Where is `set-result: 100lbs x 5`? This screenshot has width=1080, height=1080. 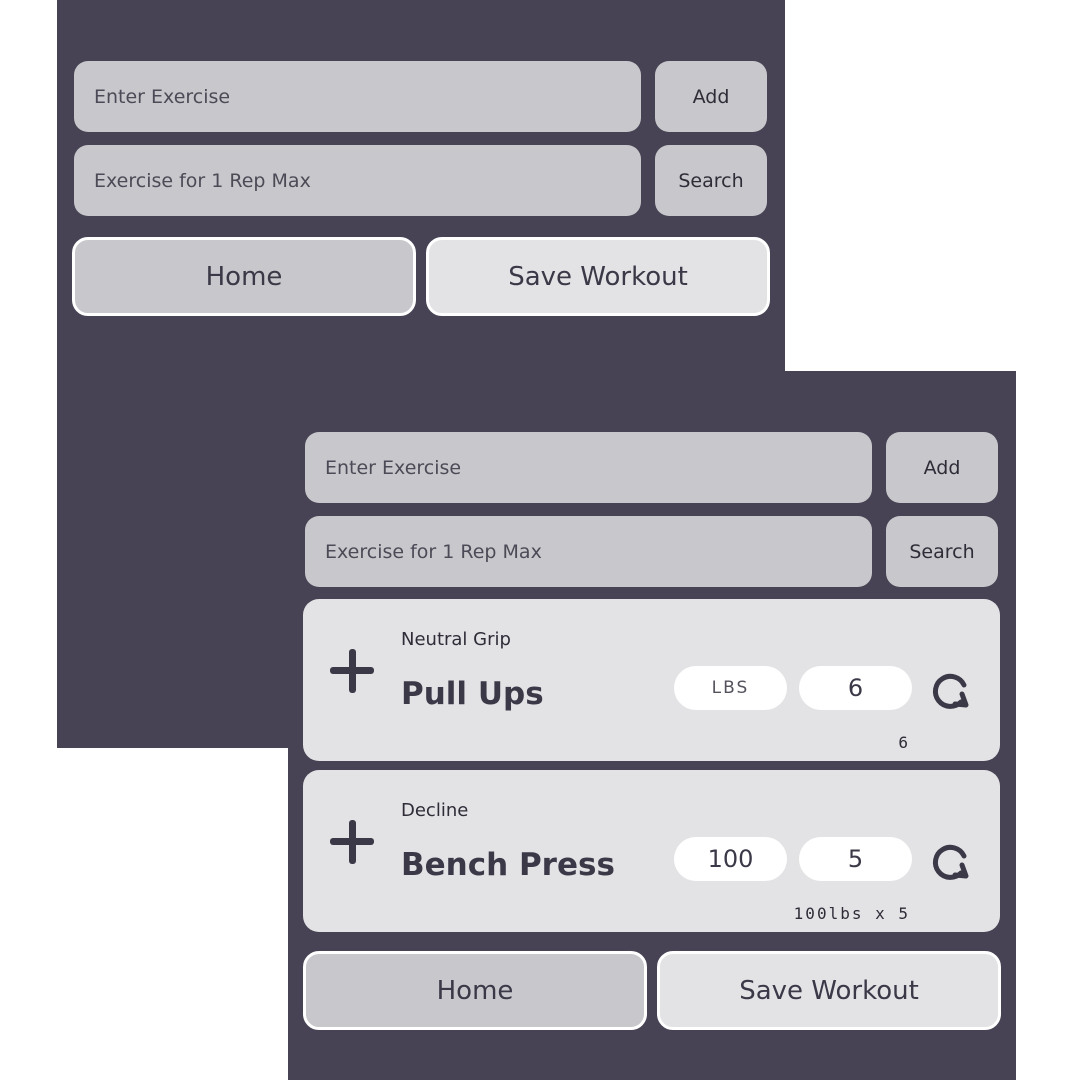
set-result: 100lbs x 5 is located at coordinates (851, 913).